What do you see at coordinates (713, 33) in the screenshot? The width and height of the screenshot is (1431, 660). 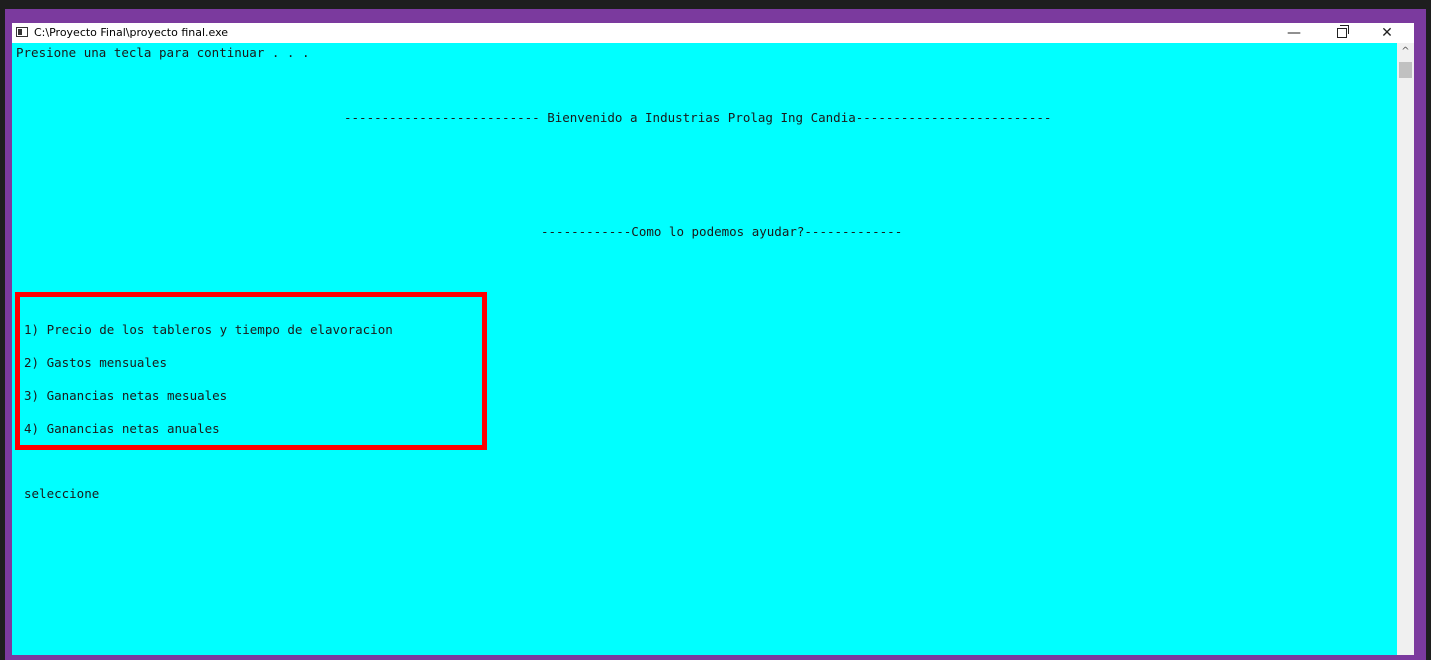 I see `title-bar: C:\Proyecto Final\proyecto final.exe — ✕` at bounding box center [713, 33].